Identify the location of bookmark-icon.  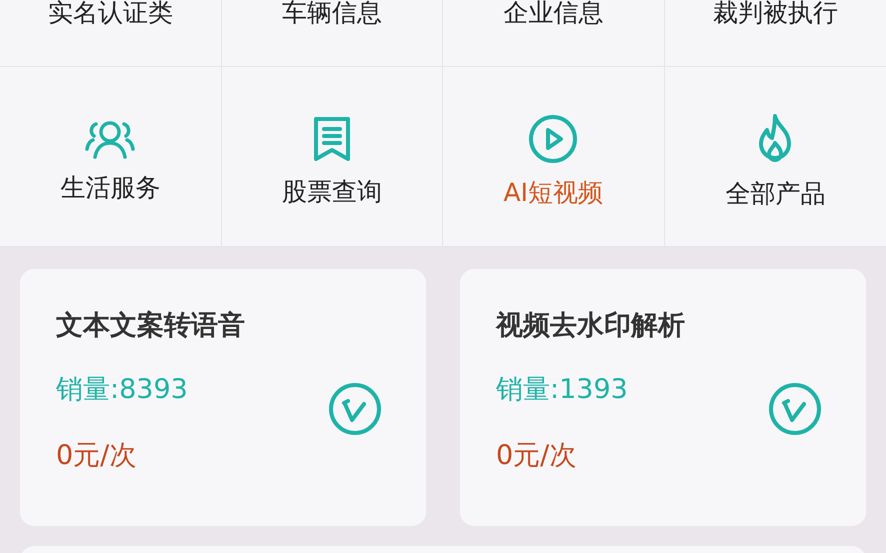
(332, 138).